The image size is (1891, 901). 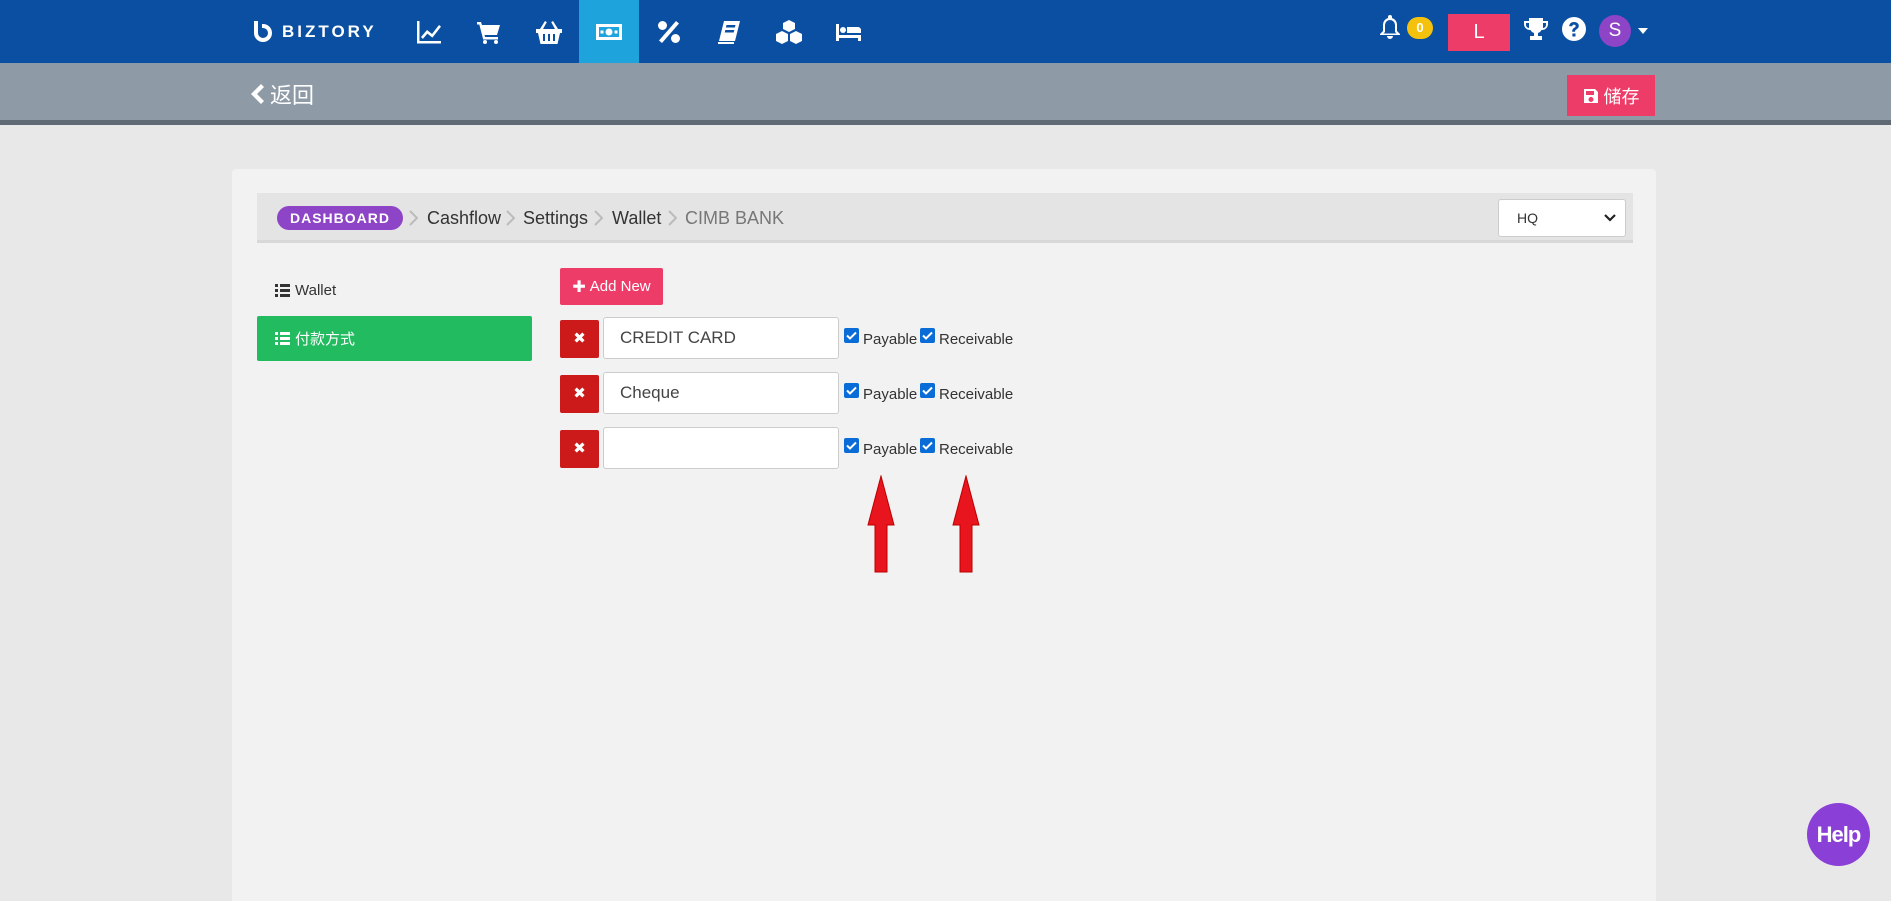 I want to click on branch-select: HQ, so click(x=1562, y=218).